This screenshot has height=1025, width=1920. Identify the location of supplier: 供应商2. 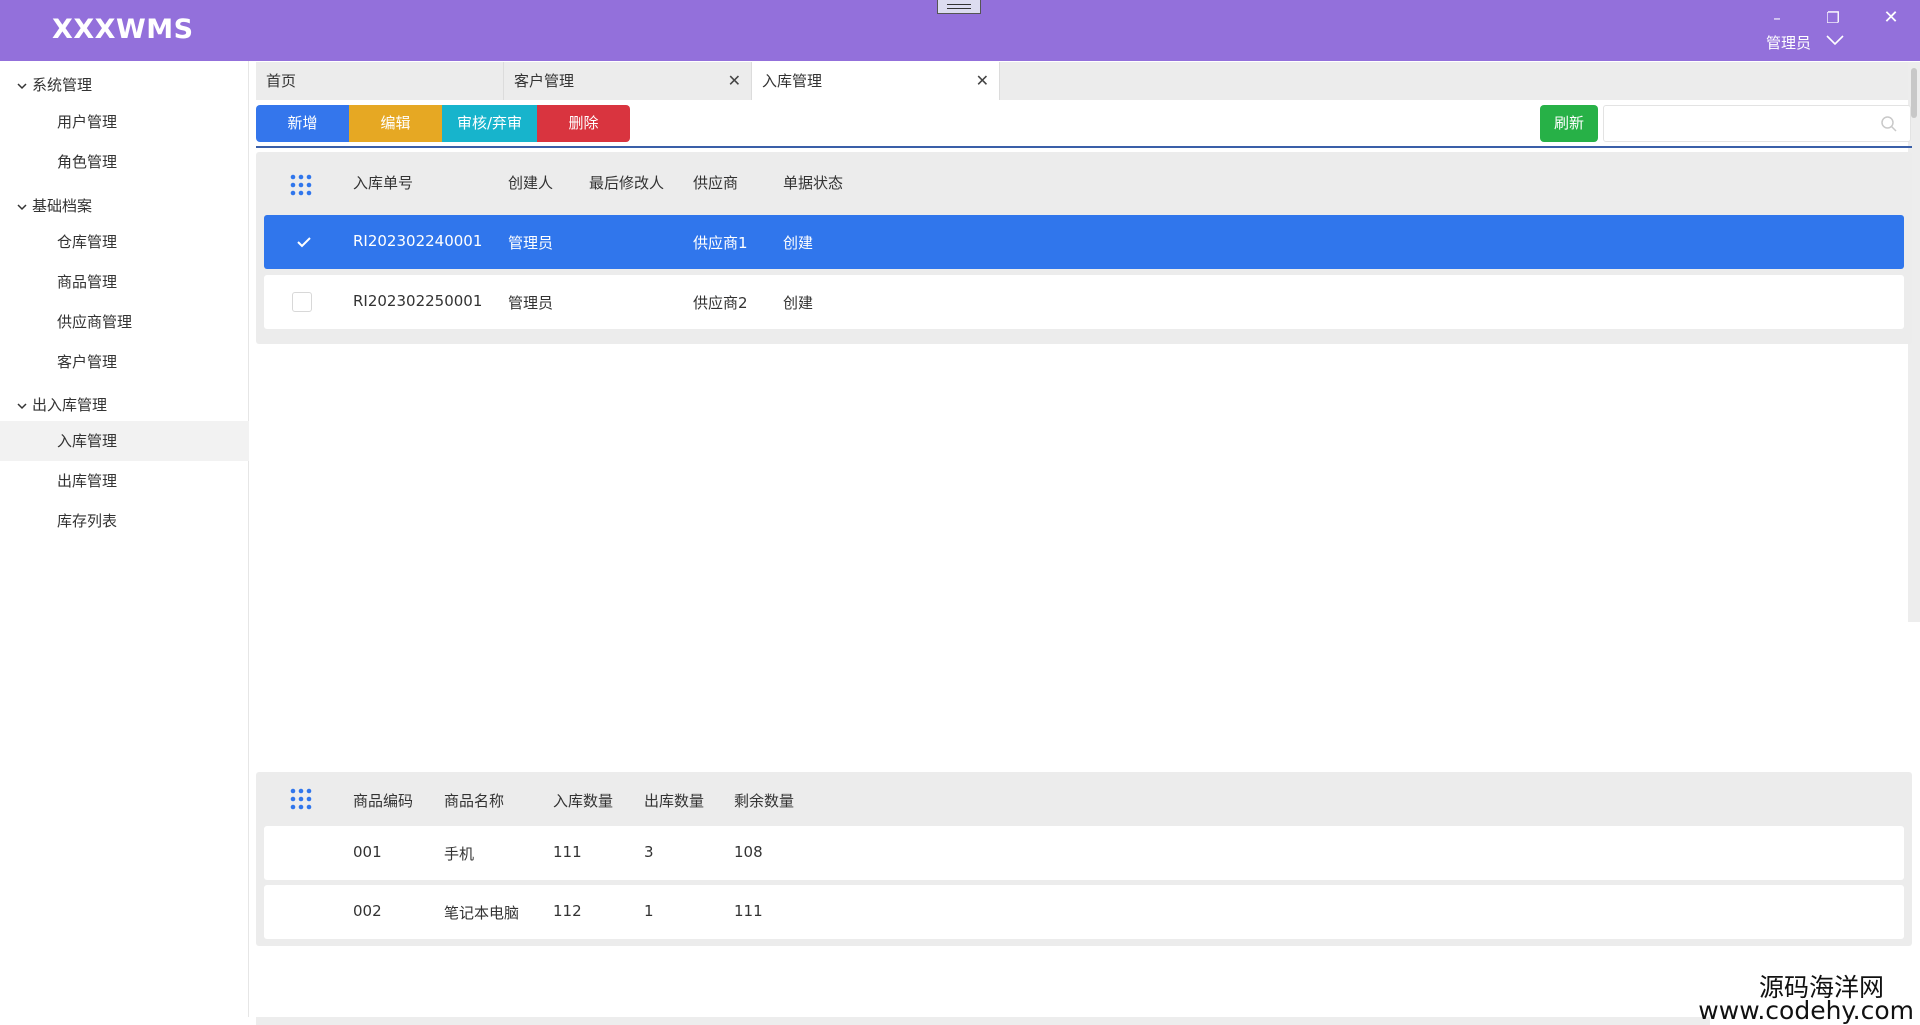
(720, 303).